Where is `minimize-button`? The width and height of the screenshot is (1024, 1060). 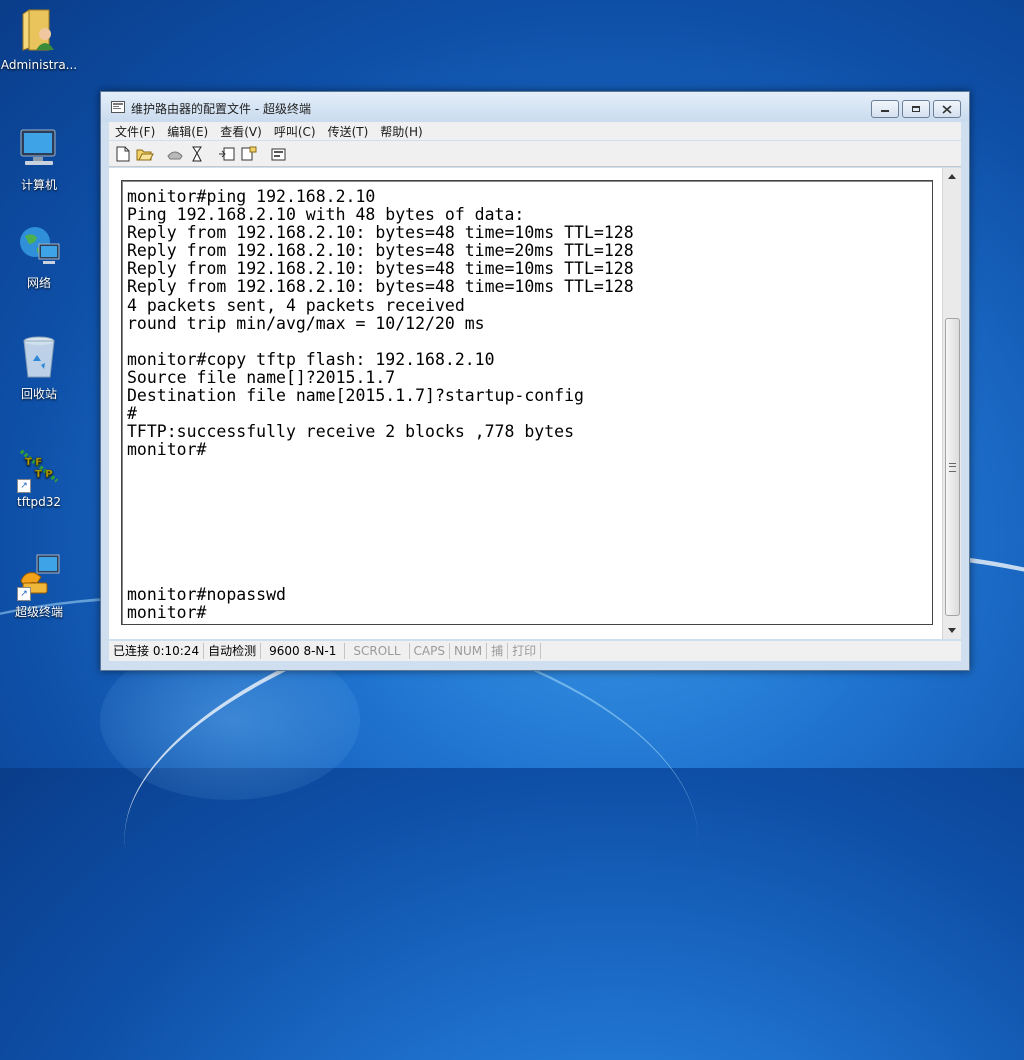
minimize-button is located at coordinates (885, 109).